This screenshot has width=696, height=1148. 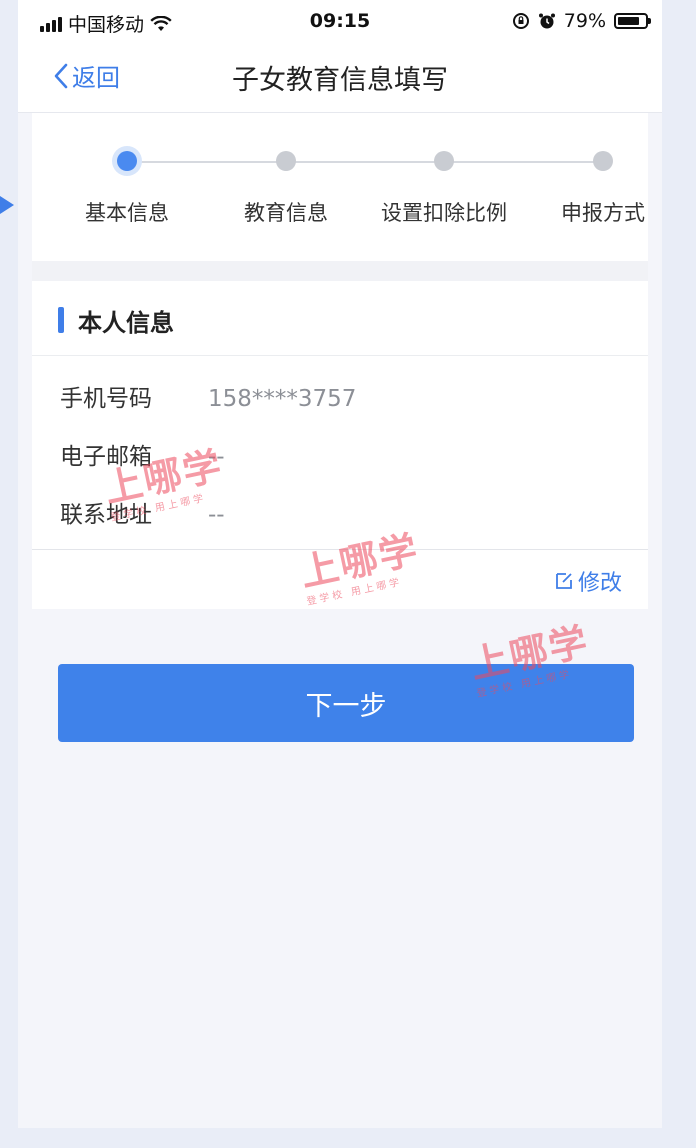 What do you see at coordinates (126, 323) in the screenshot?
I see `section-title: 本人信息` at bounding box center [126, 323].